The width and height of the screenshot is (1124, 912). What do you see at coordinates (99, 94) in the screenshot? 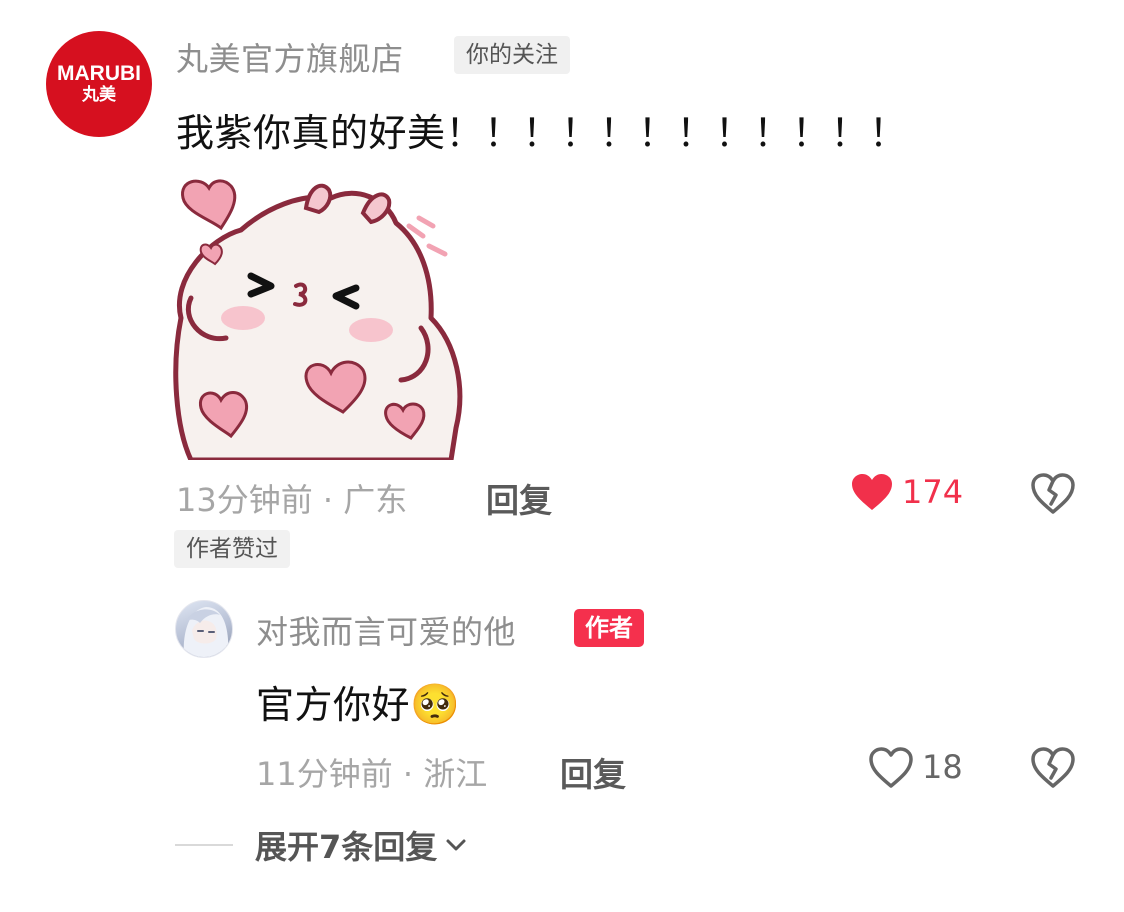
I see `avatar-logo-zh: 丸美` at bounding box center [99, 94].